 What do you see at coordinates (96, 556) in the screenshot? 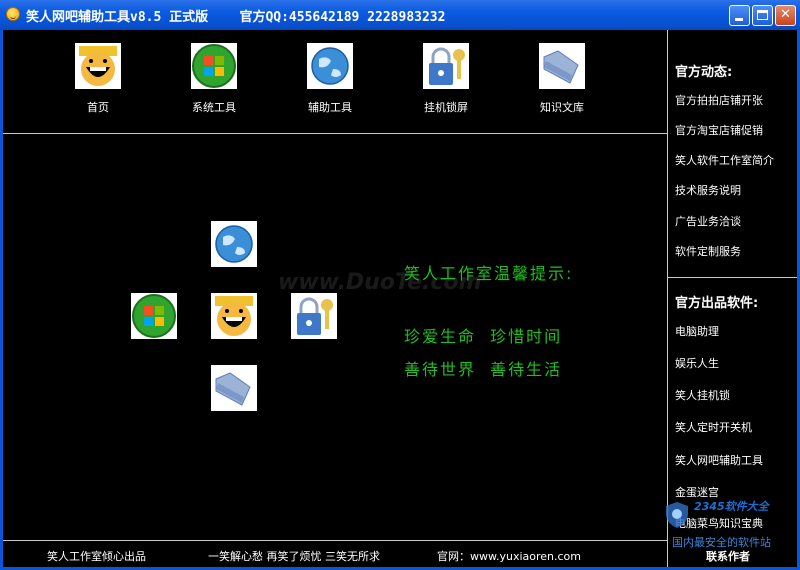
I see `footer-studio: 笑人工作室倾心出品` at bounding box center [96, 556].